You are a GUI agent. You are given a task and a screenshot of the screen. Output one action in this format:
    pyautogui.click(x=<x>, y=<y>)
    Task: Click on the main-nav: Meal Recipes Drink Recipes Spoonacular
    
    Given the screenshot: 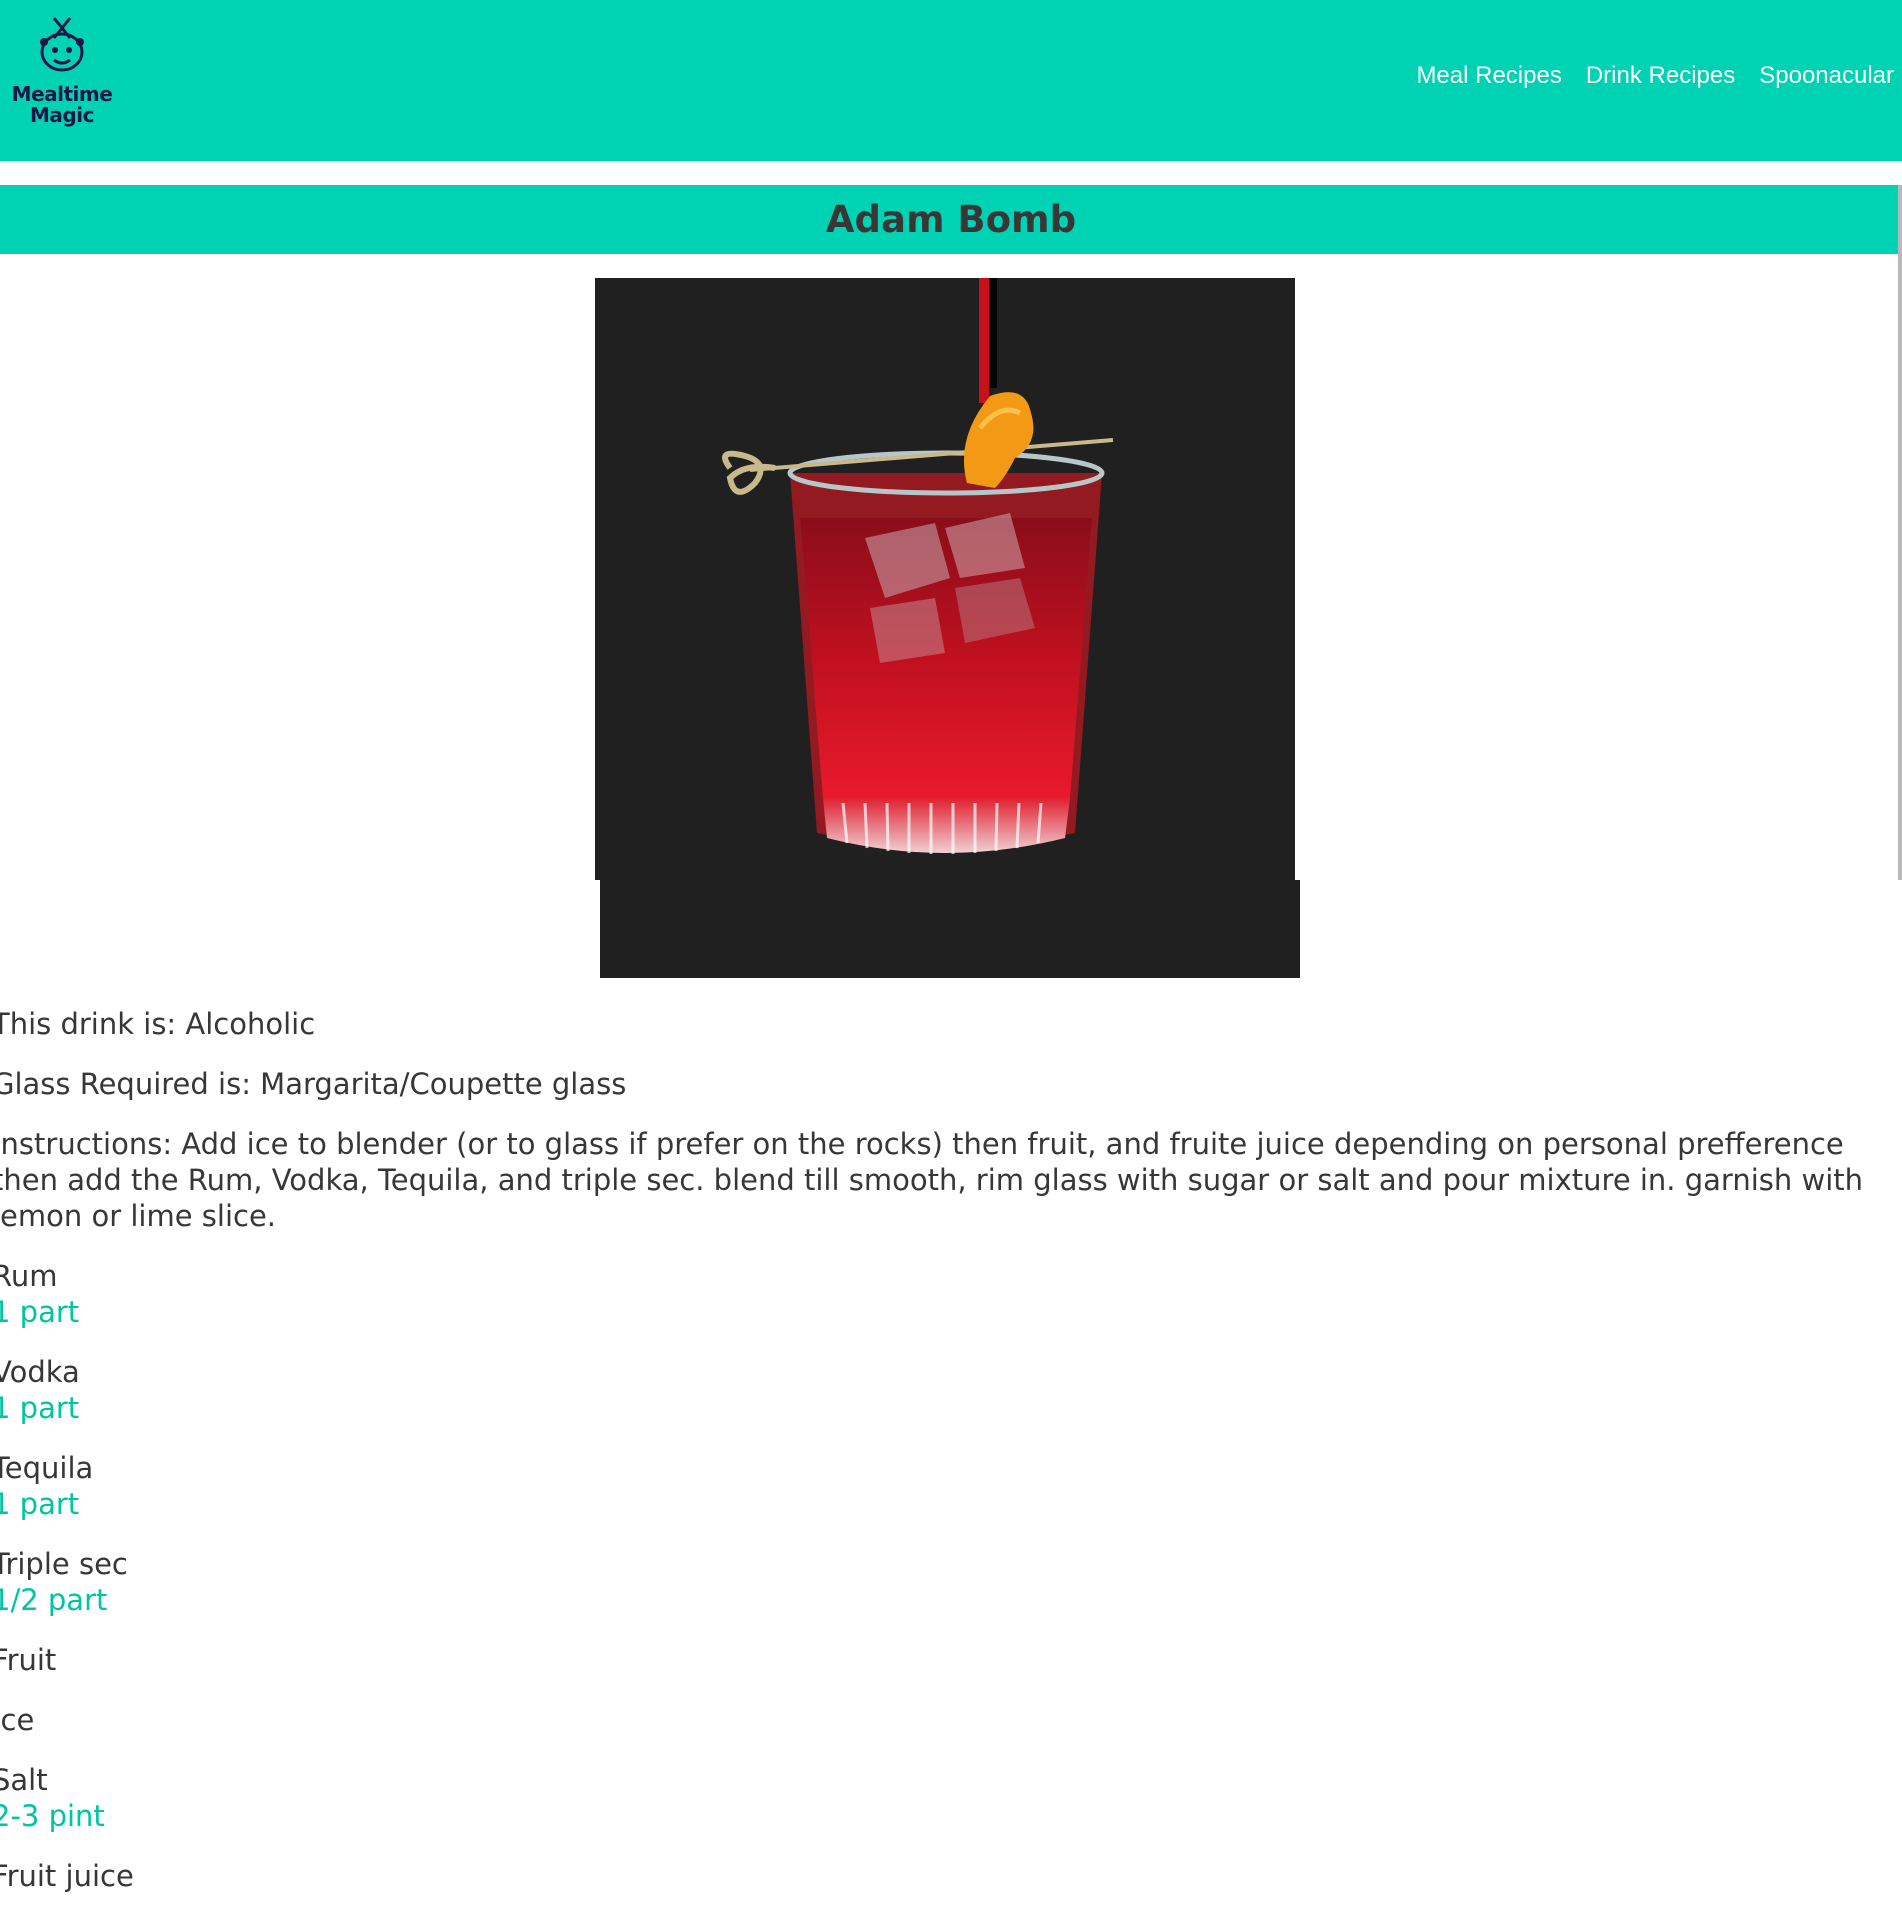 What is the action you would take?
    pyautogui.click(x=1659, y=76)
    